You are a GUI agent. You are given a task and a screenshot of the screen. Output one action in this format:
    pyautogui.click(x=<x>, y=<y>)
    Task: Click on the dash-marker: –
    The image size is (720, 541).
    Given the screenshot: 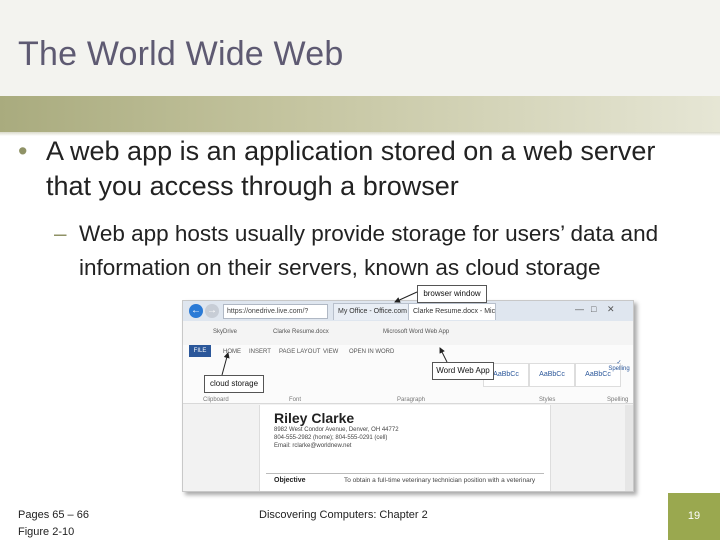 What is the action you would take?
    pyautogui.click(x=60, y=233)
    